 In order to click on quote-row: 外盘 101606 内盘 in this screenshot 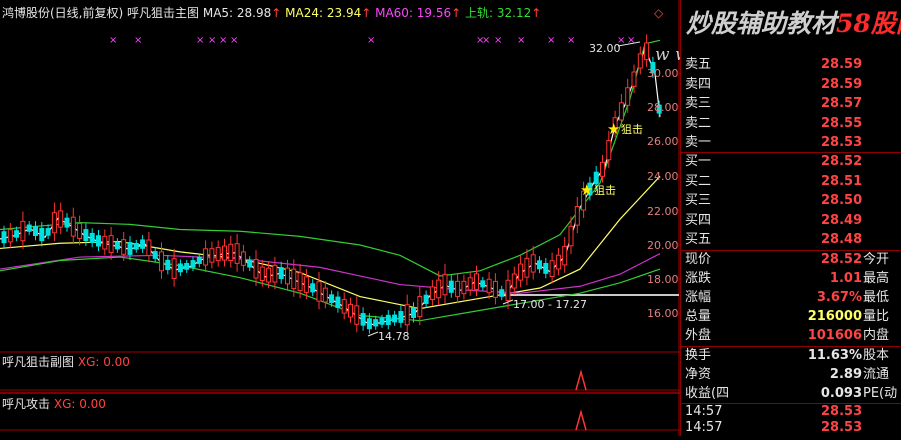, I will do `click(791, 335)`.